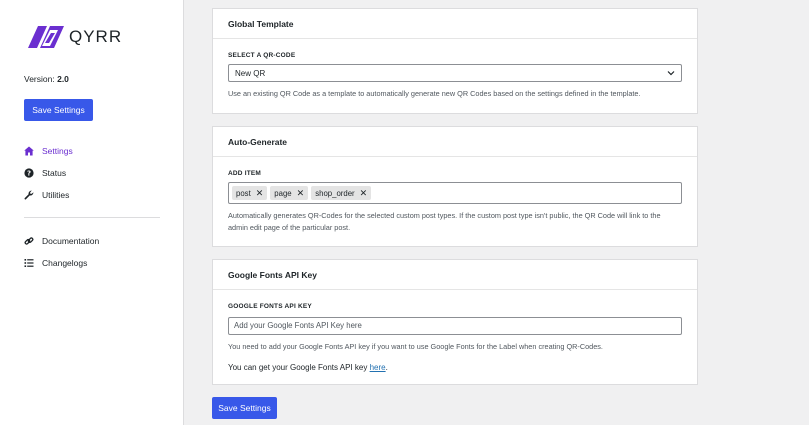 This screenshot has height=425, width=809. Describe the element at coordinates (455, 275) in the screenshot. I see `card-title: Google Fonts API Key` at that location.